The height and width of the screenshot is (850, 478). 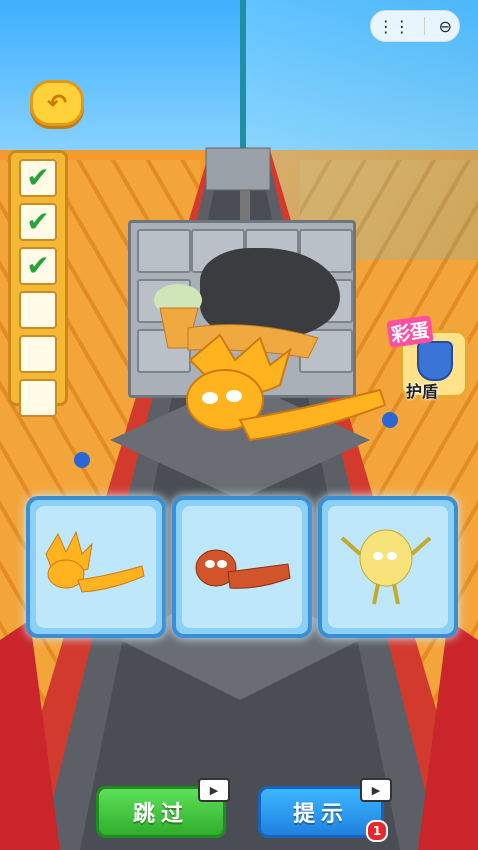 I want to click on progress-check-1: ✔, so click(x=38, y=178).